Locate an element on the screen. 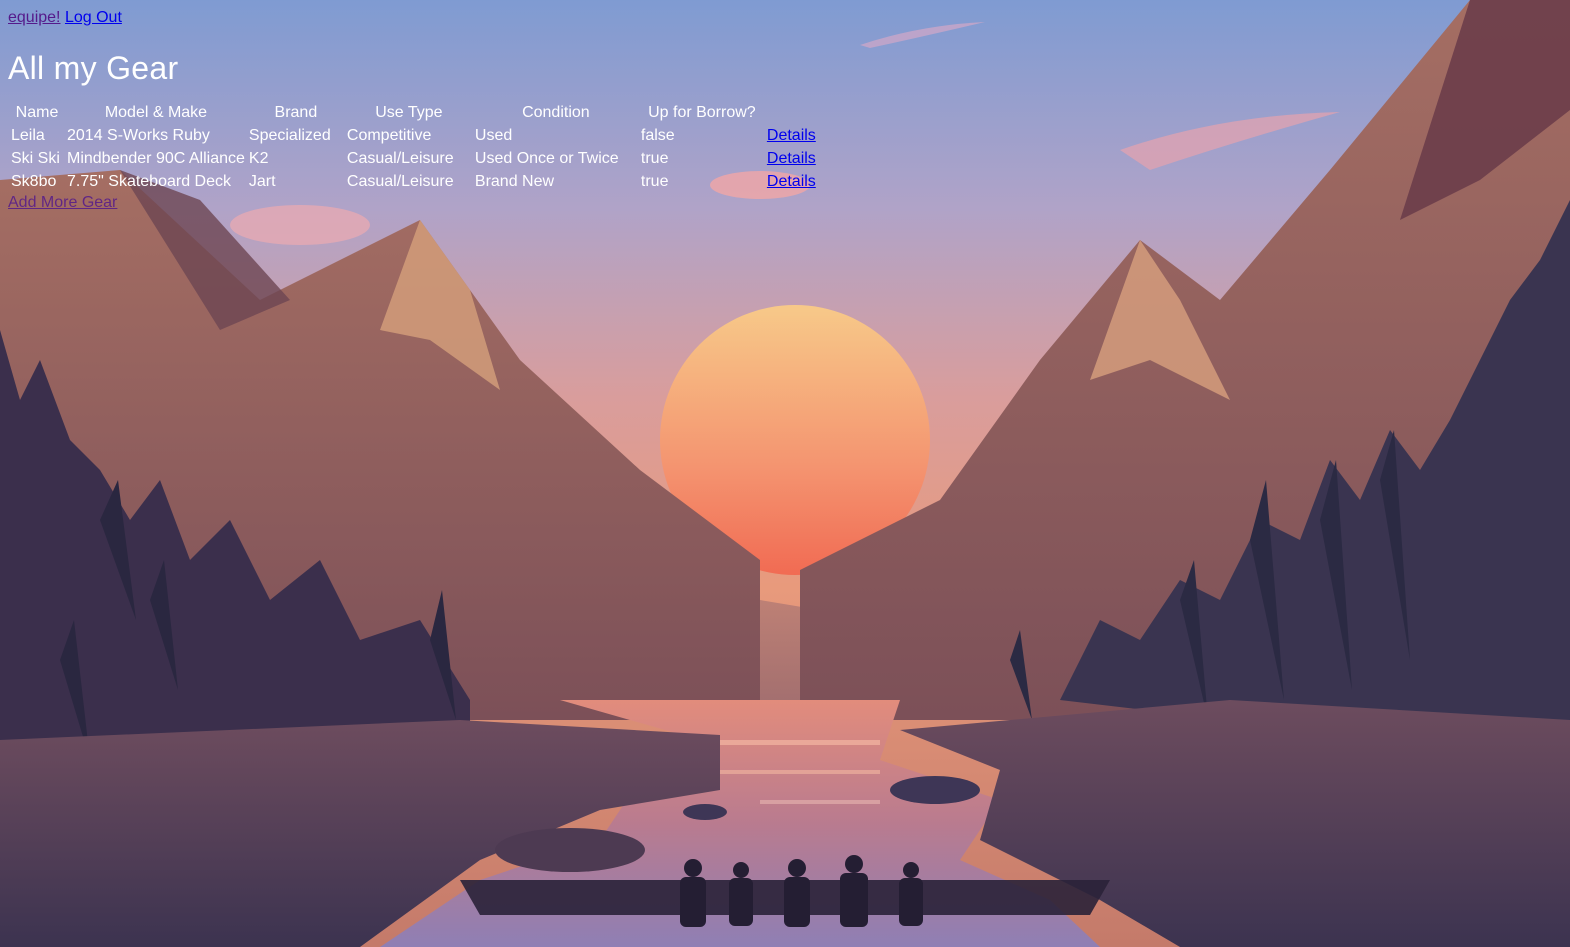 The image size is (1570, 947). cell-brand: K2 is located at coordinates (258, 158).